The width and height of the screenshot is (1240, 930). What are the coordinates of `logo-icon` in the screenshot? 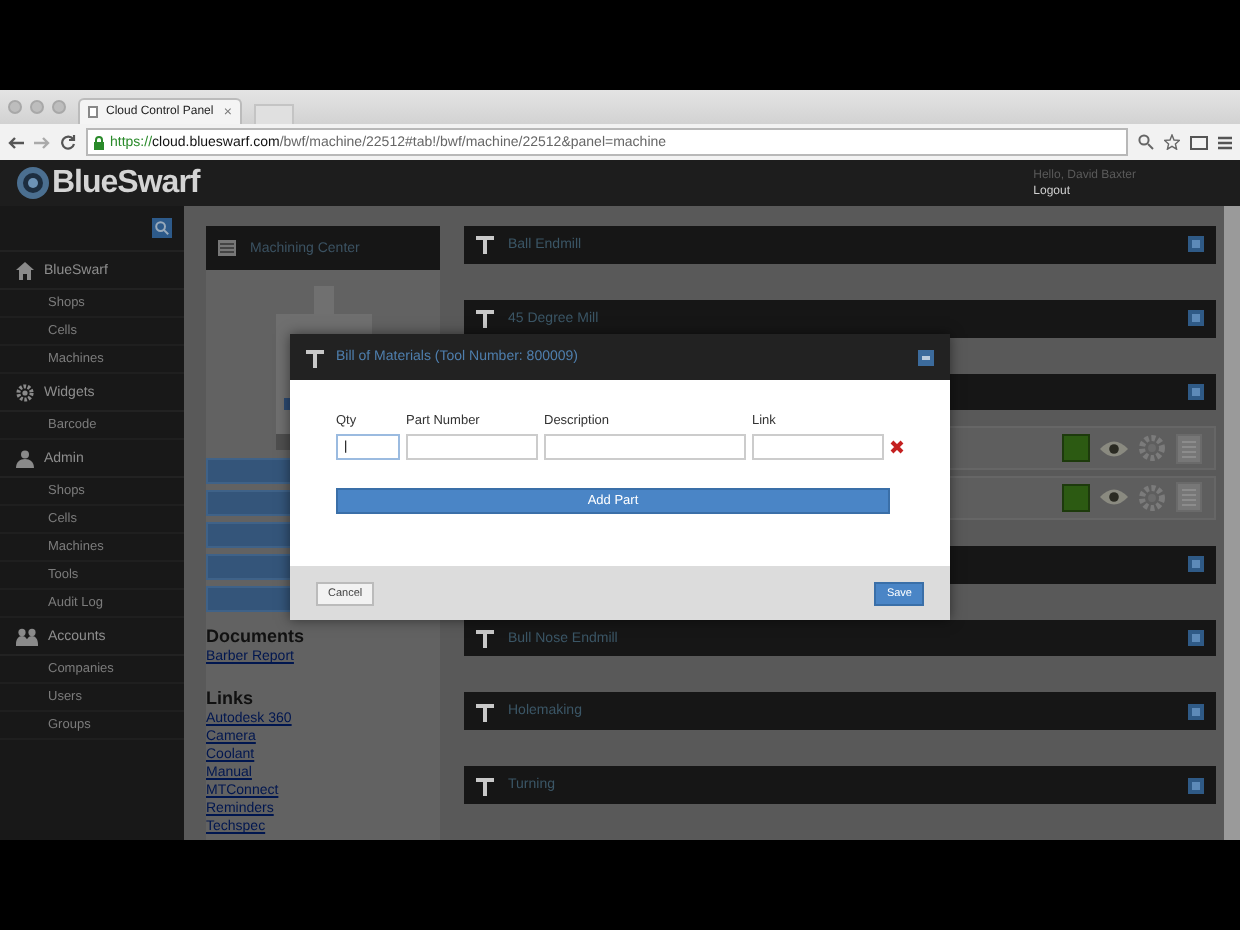 It's located at (33, 183).